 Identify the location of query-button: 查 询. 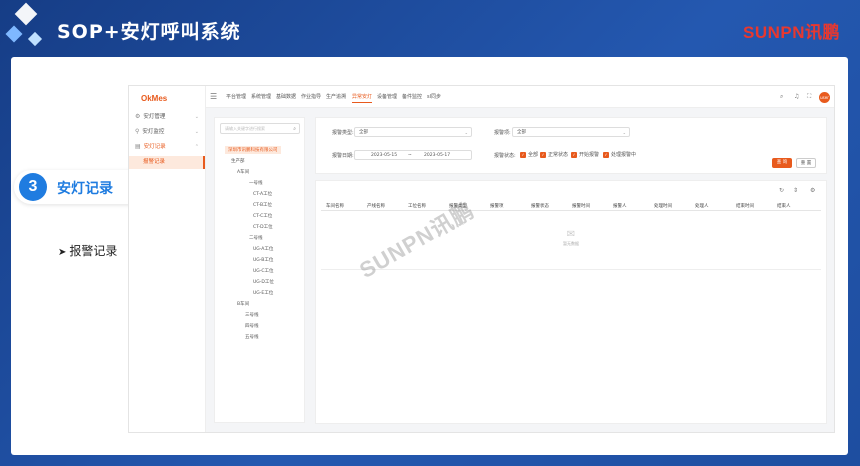
(782, 163).